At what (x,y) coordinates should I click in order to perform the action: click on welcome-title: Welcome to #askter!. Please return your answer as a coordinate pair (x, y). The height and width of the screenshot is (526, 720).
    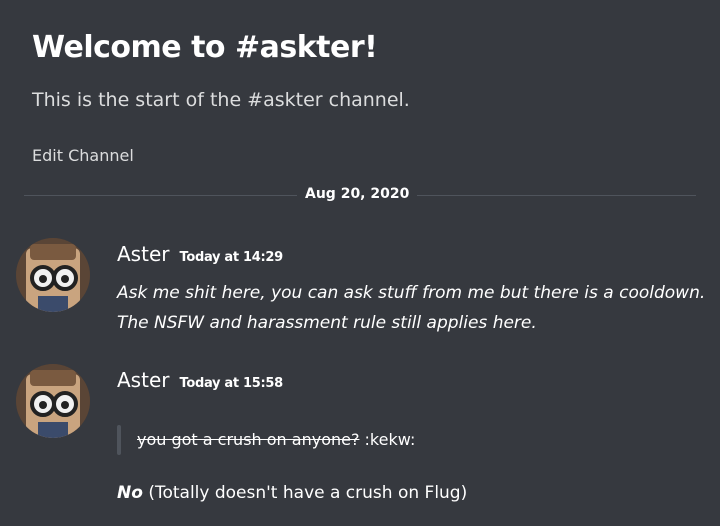
    Looking at the image, I should click on (205, 47).